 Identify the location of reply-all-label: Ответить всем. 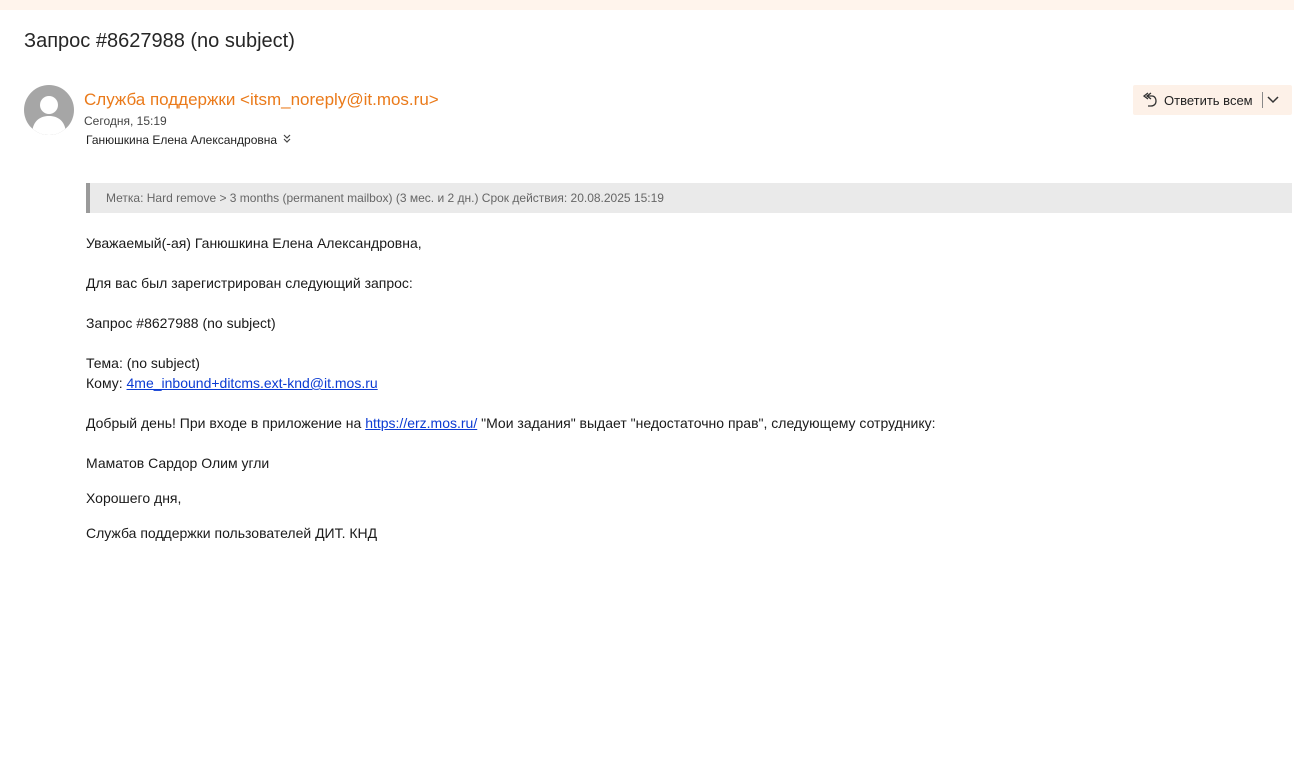
(1208, 100).